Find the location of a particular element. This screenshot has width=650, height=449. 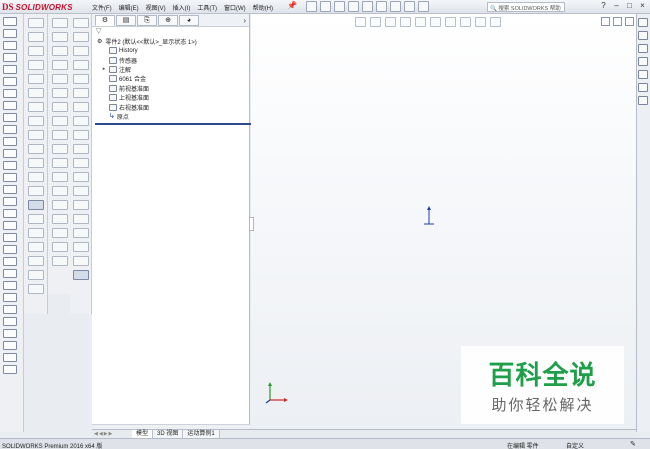

edge-flange-icon is located at coordinates (59, 51).